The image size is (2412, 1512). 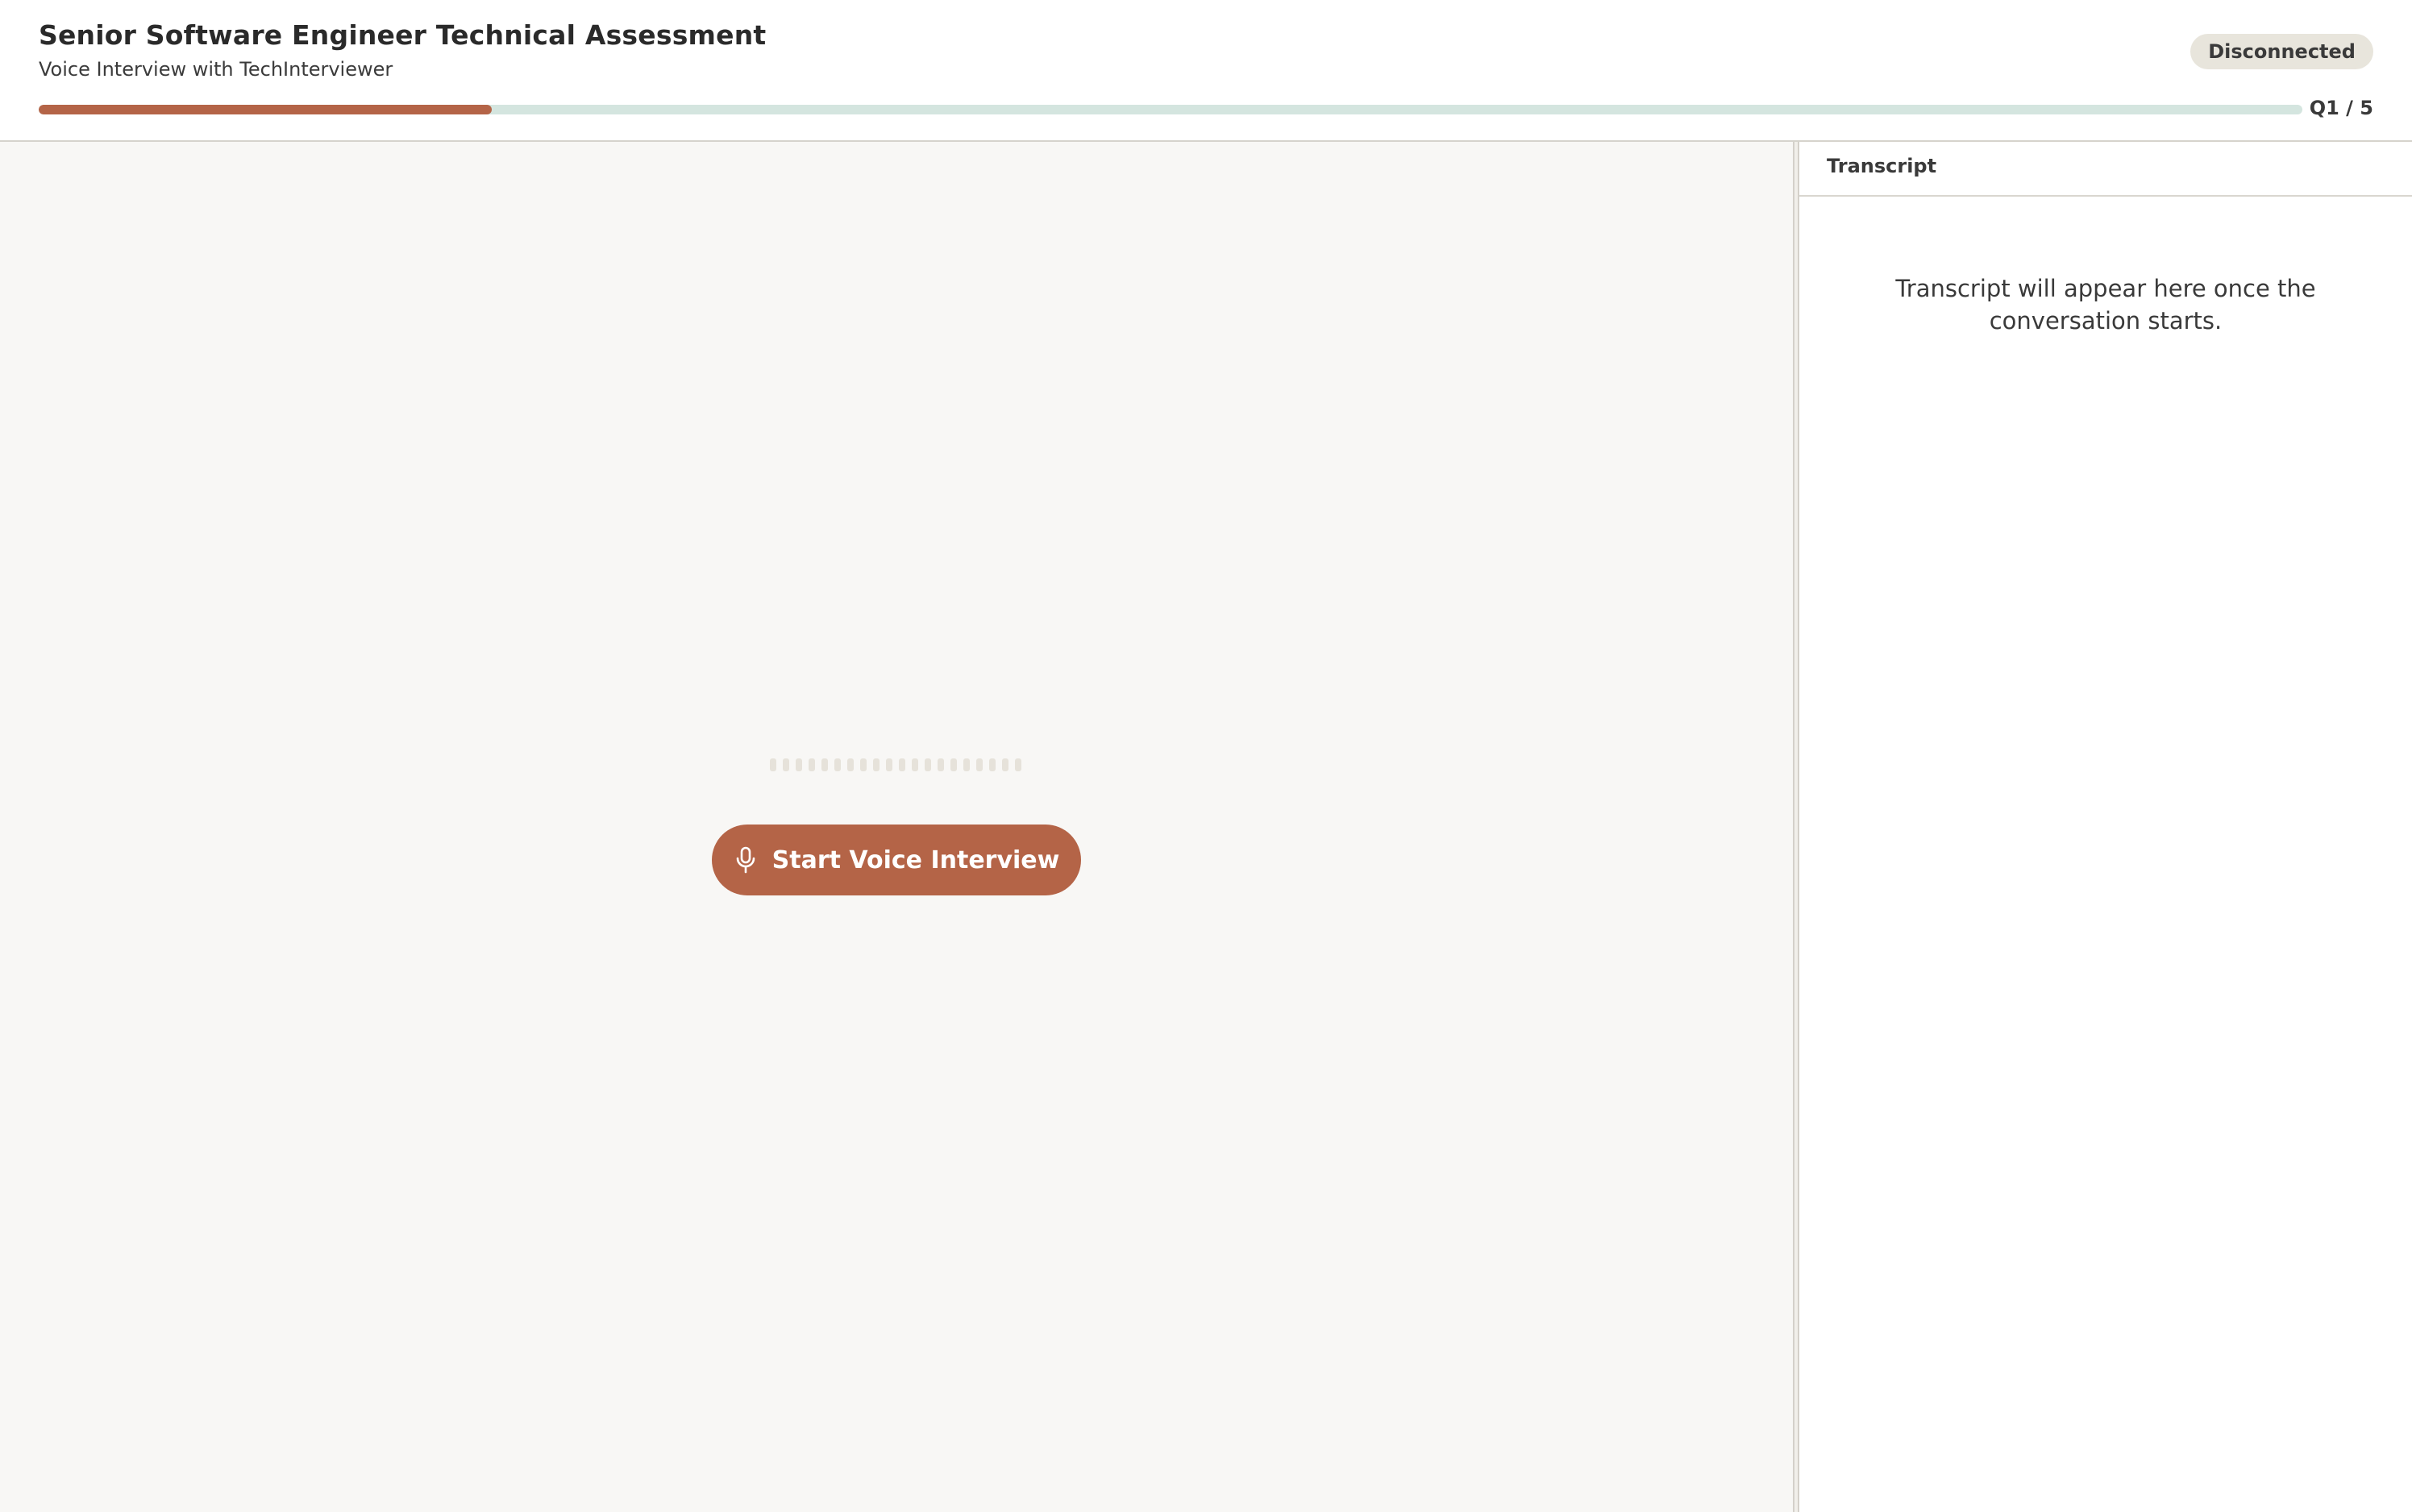 I want to click on start-voice-interview-label: Start Voice Interview, so click(x=915, y=859).